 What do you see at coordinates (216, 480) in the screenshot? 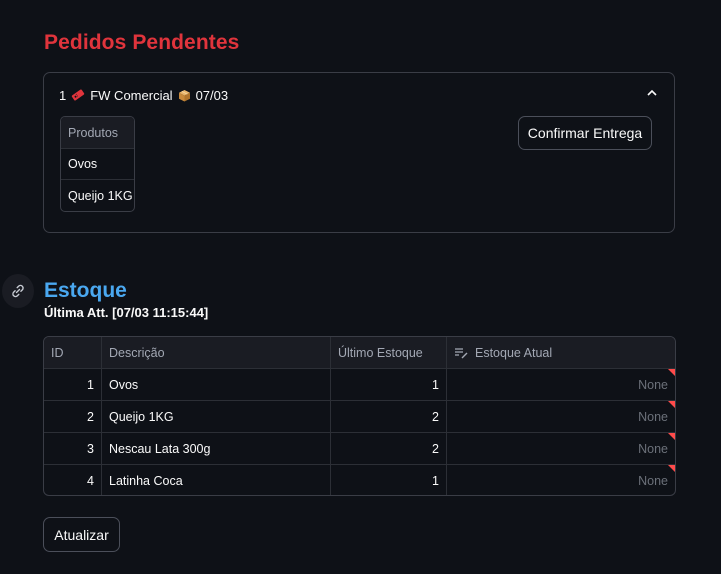
I see `cell-description: Latinha Coca` at bounding box center [216, 480].